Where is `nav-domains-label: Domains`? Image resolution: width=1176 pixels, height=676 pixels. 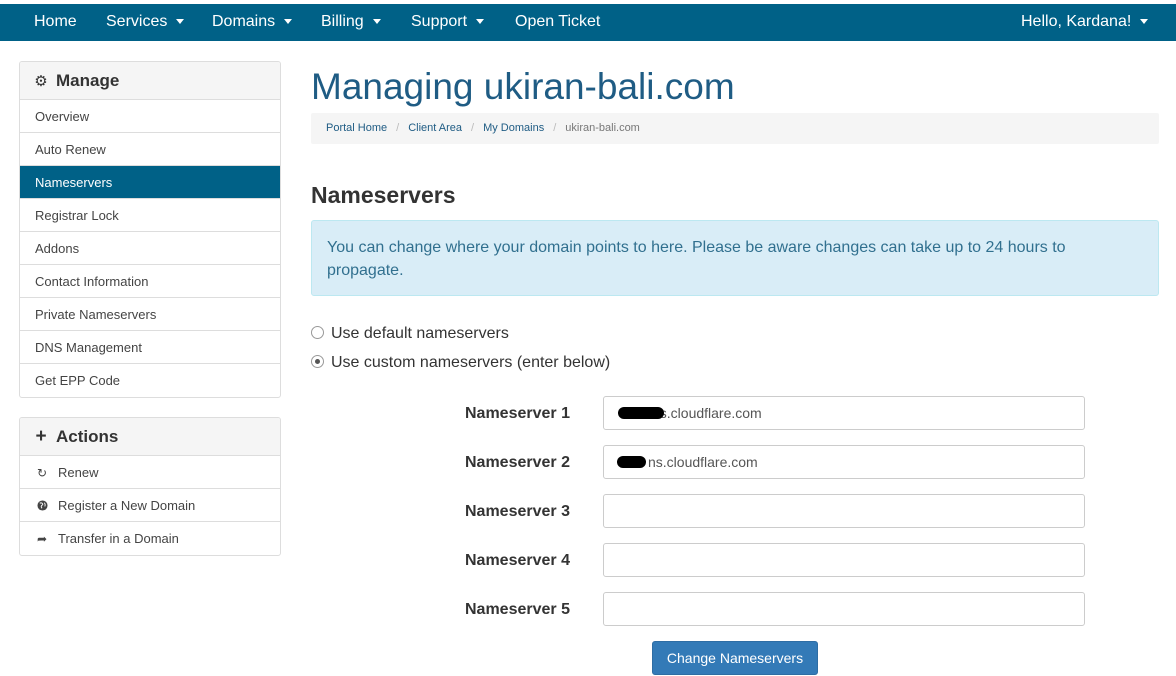 nav-domains-label: Domains is located at coordinates (244, 21).